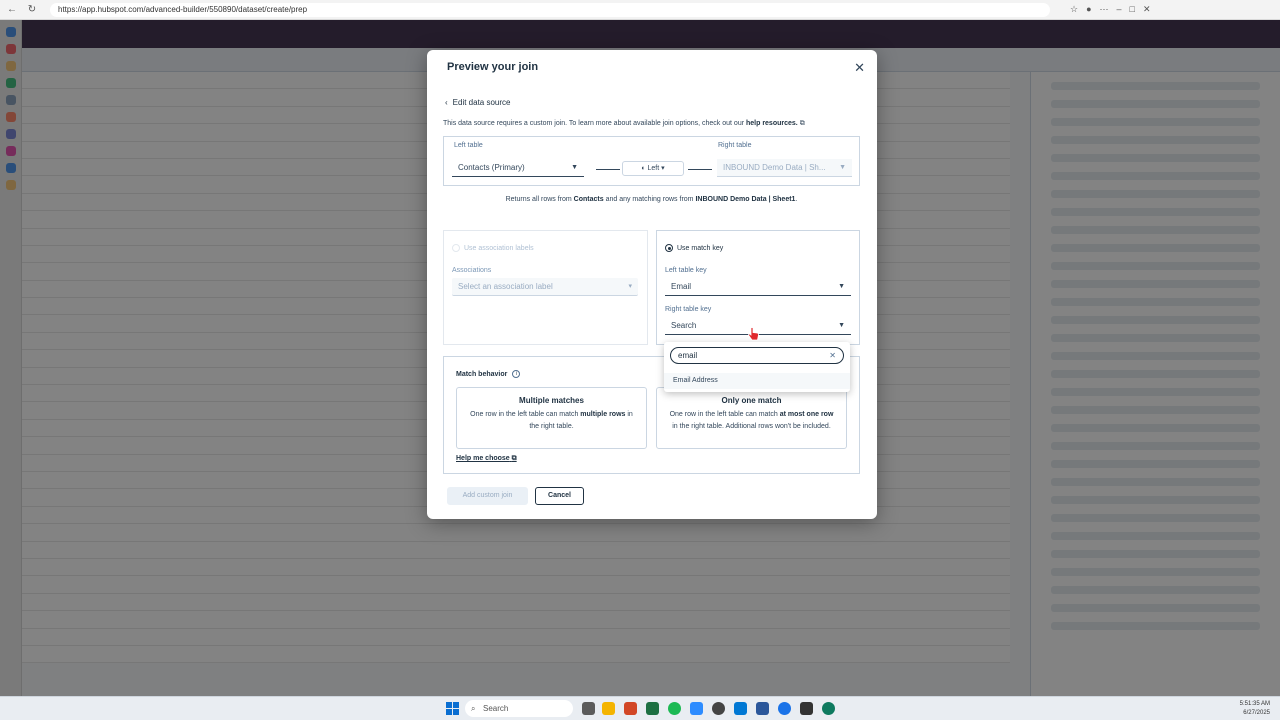  I want to click on summary-prefix: Returns all rows from, so click(539, 199).